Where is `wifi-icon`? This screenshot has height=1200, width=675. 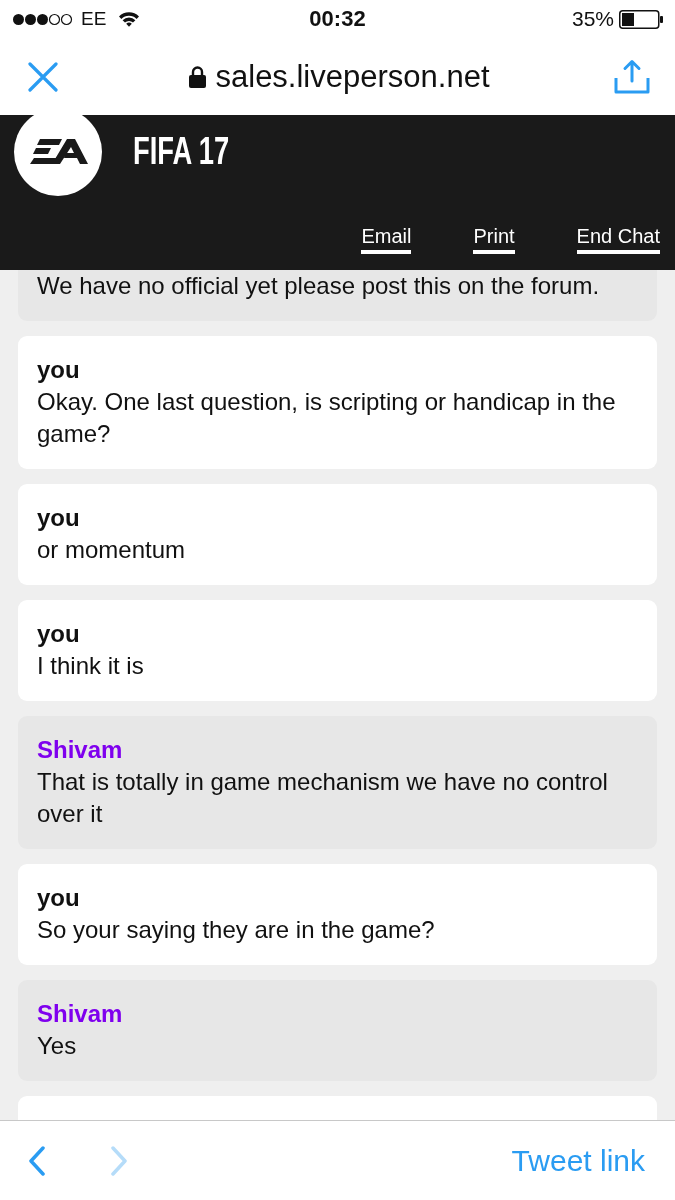 wifi-icon is located at coordinates (129, 19).